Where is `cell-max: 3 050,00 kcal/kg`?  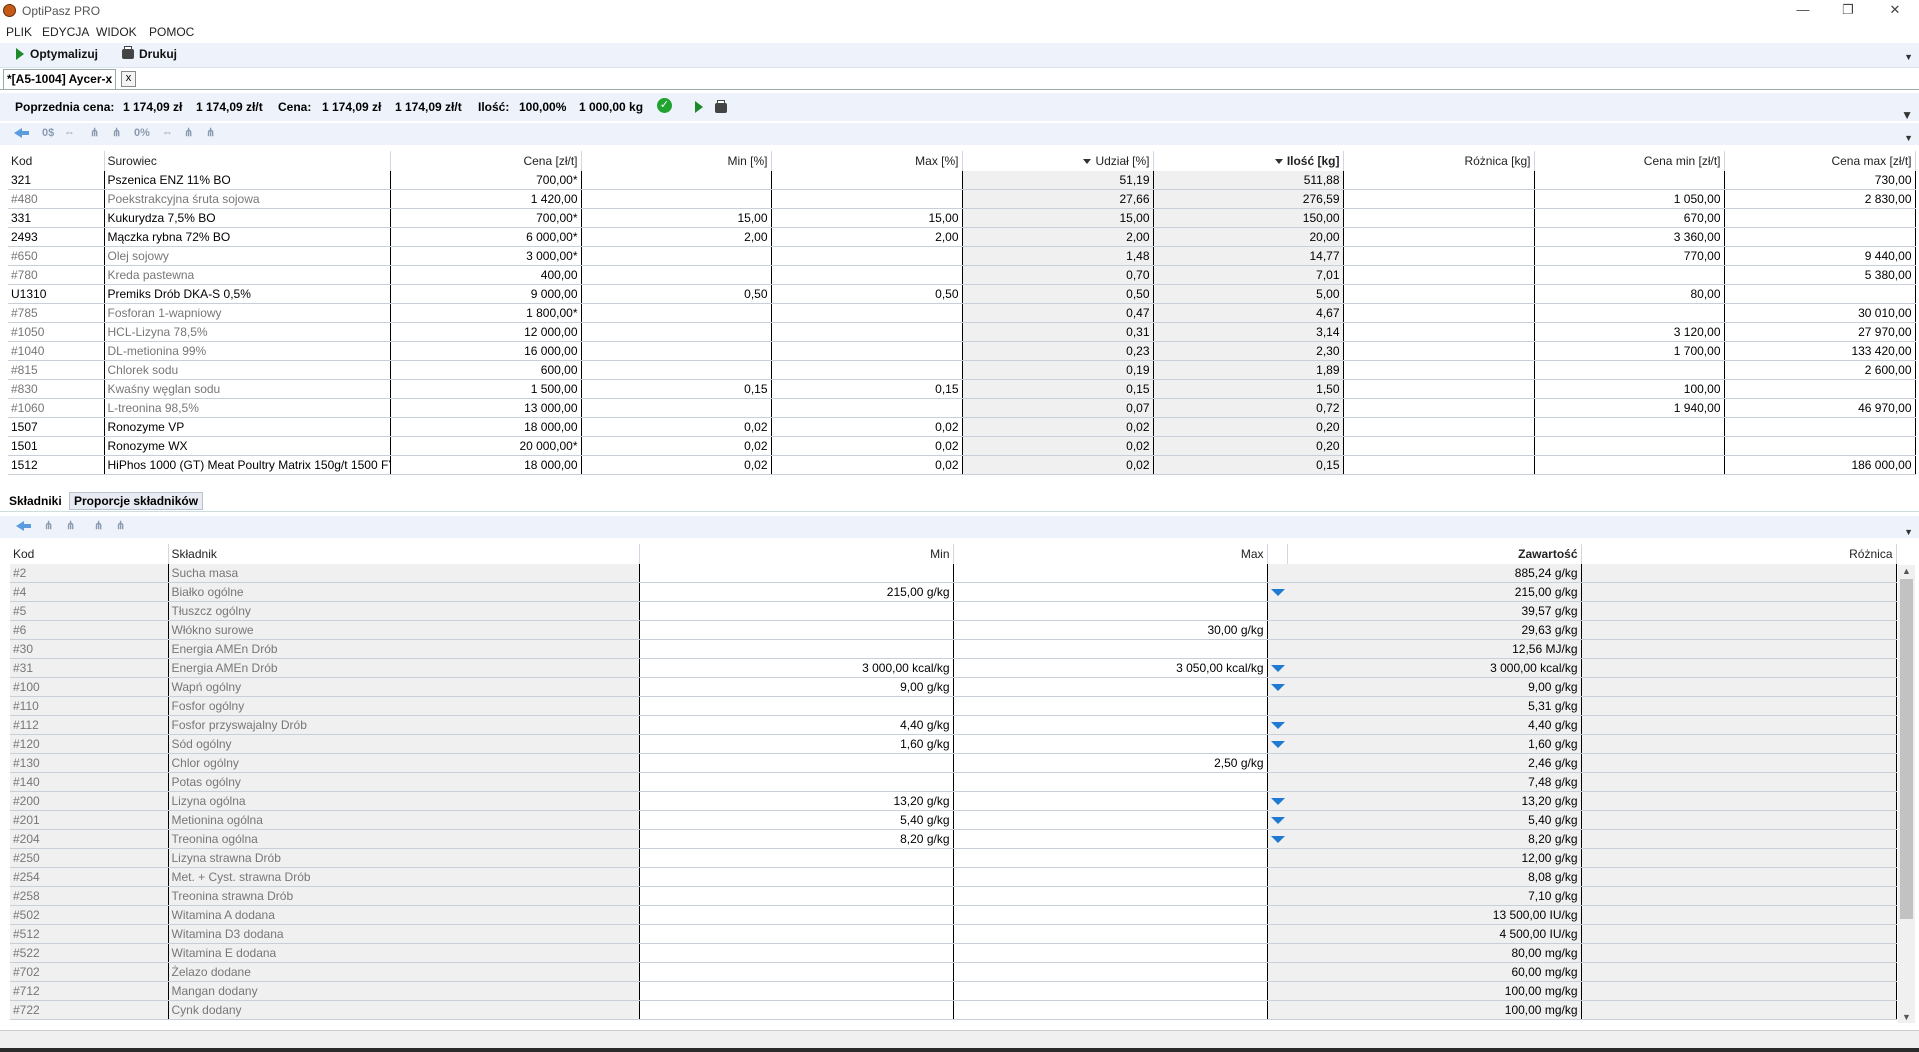
cell-max: 3 050,00 kcal/kg is located at coordinates (1110, 668).